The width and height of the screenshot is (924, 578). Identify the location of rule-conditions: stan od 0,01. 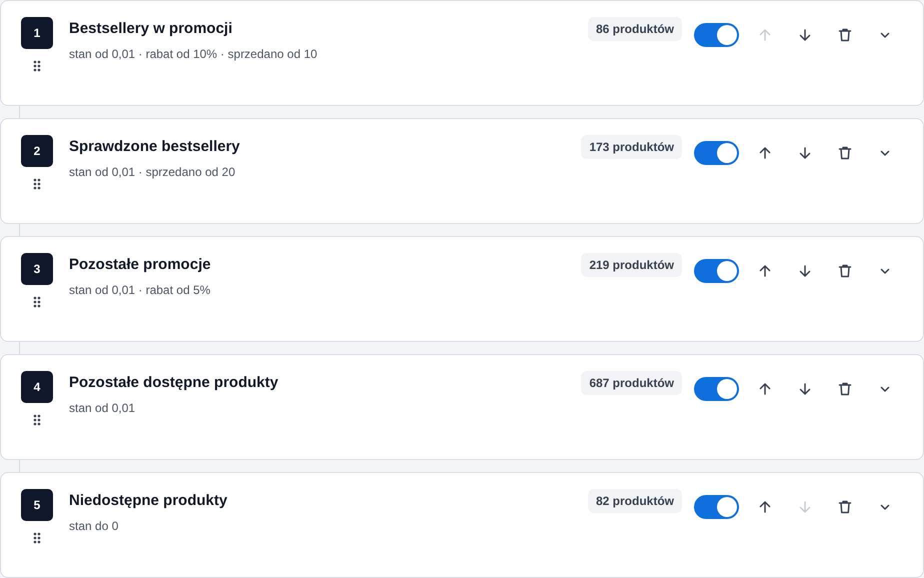
(102, 408).